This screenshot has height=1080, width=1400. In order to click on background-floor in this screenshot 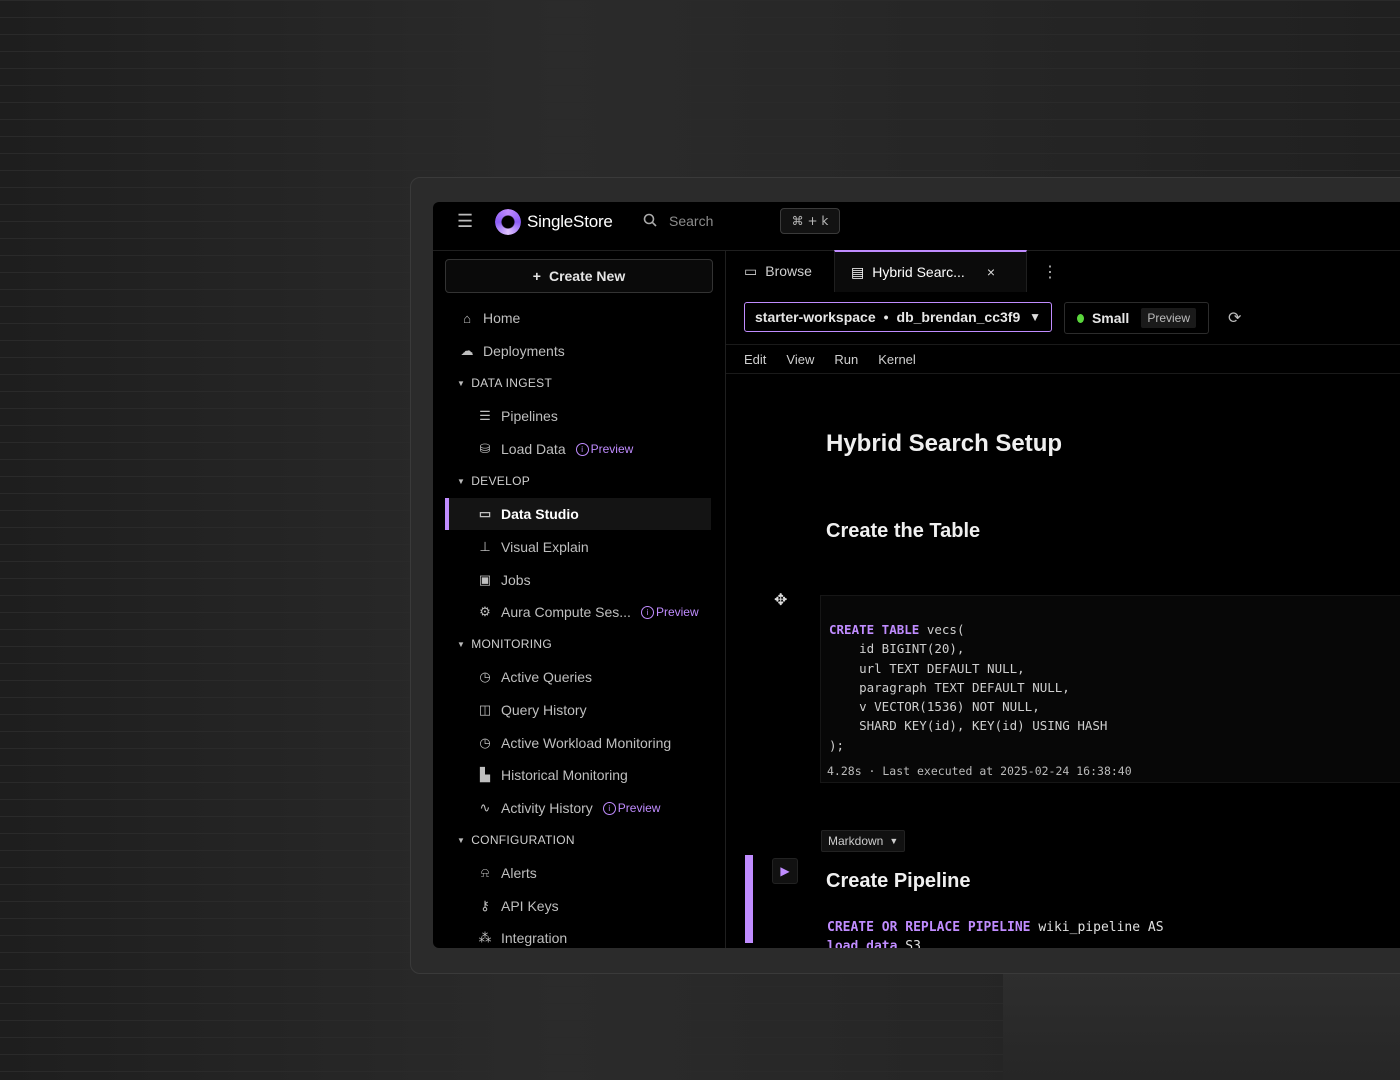, I will do `click(1201, 1025)`.